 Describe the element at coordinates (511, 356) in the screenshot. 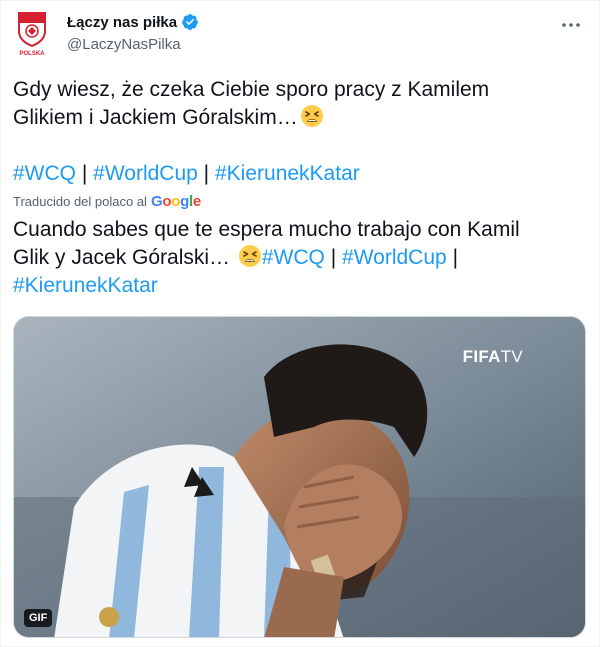

I see `watermark-suffix: TV` at that location.